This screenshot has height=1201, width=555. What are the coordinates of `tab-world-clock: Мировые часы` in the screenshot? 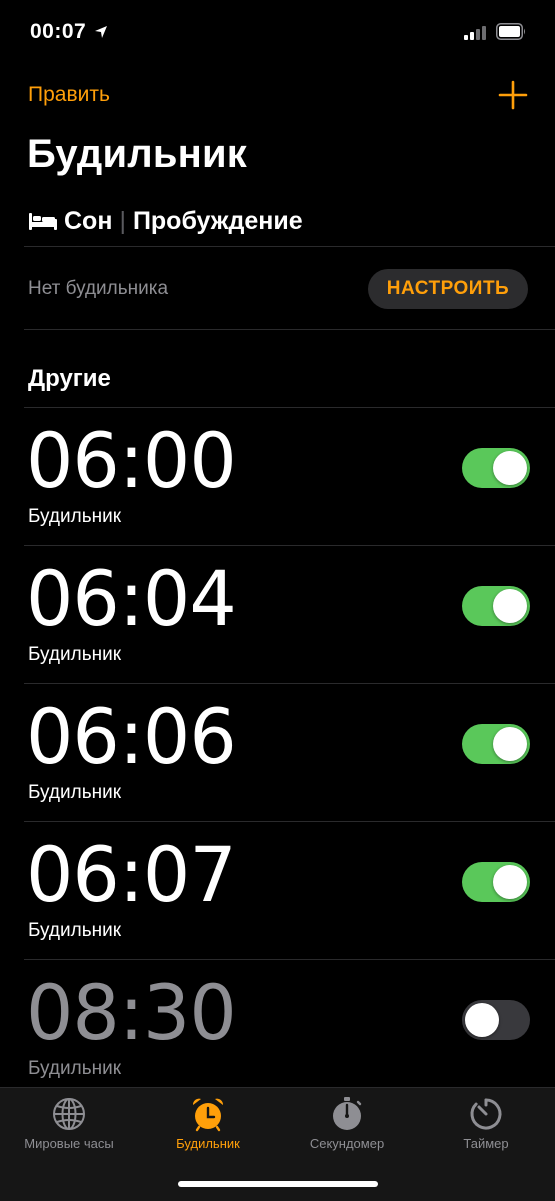 It's located at (69, 1131).